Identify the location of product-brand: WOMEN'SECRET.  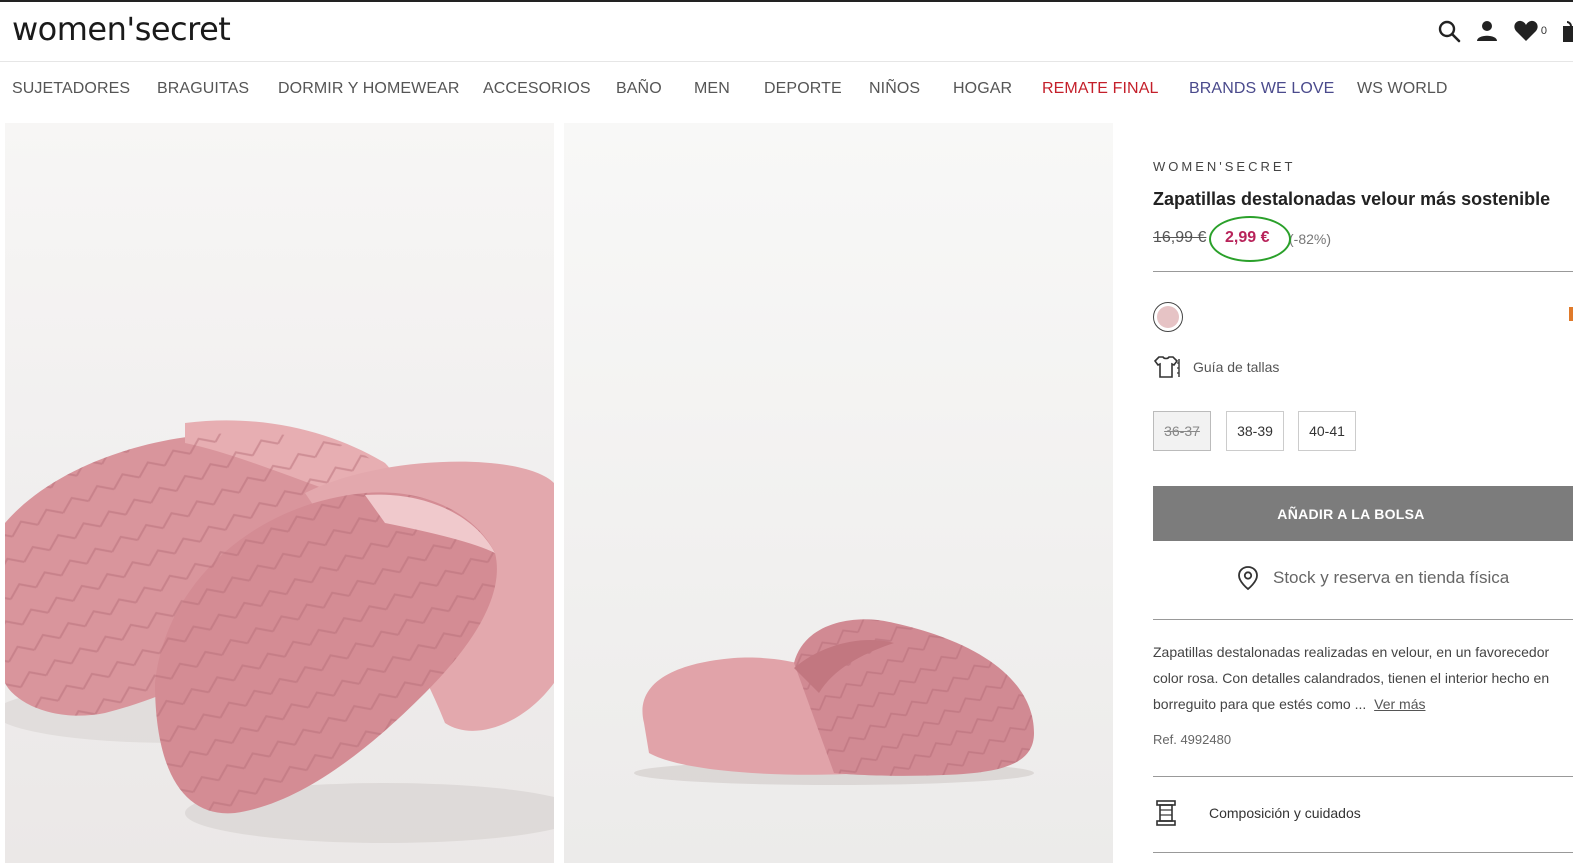
(1224, 166).